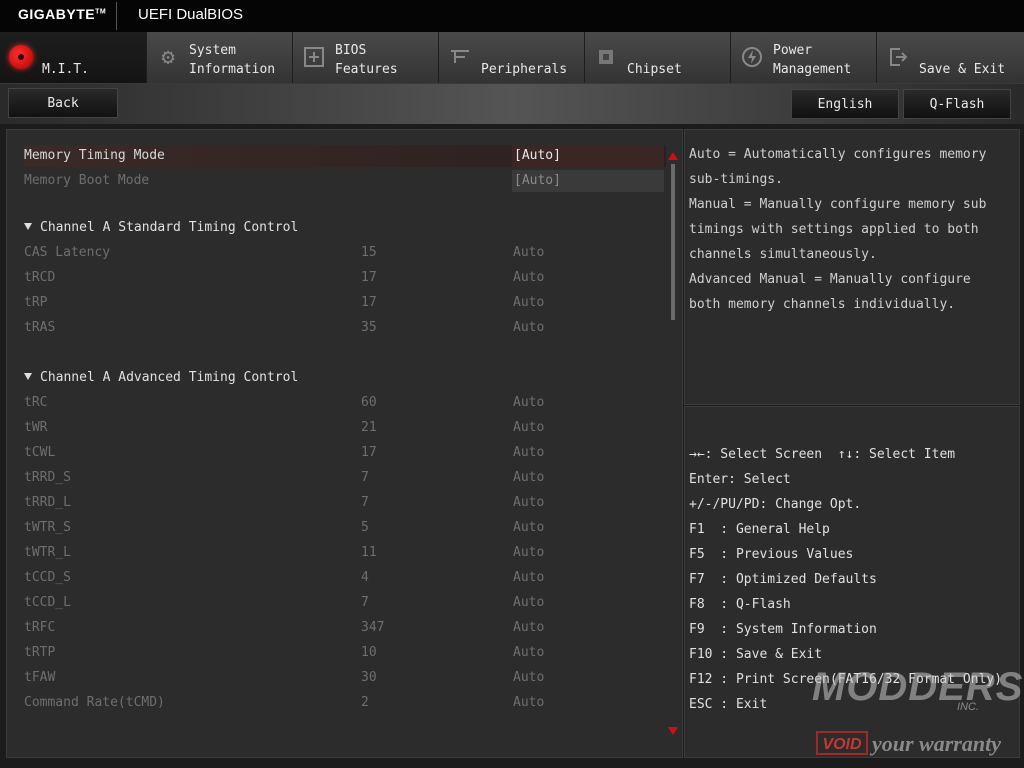 Image resolution: width=1024 pixels, height=768 pixels. Describe the element at coordinates (345, 478) in the screenshot. I see `table-row: tRRD_S 7 Auto` at that location.